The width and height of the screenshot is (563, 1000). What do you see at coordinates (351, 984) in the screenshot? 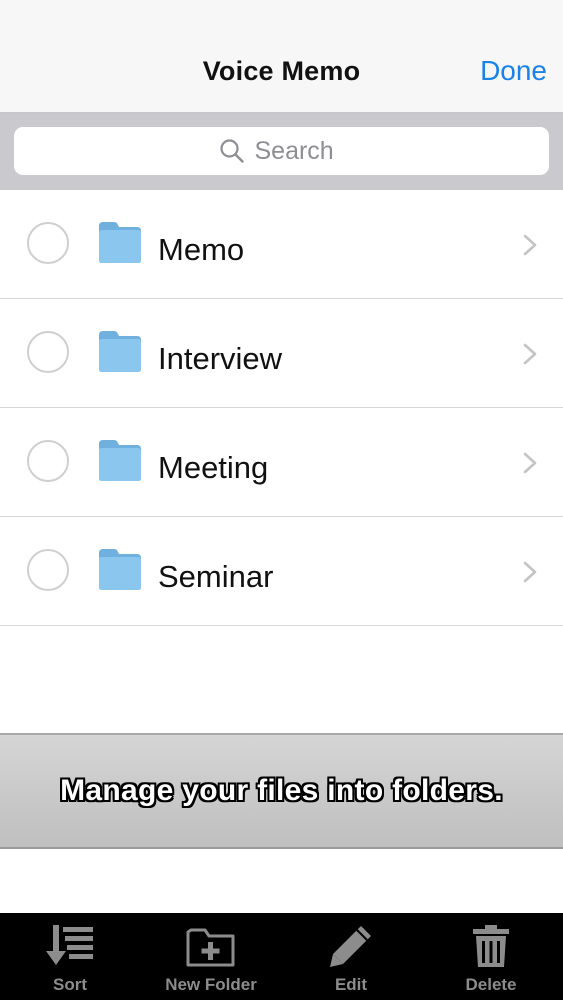
I see `edit-label: Edit` at bounding box center [351, 984].